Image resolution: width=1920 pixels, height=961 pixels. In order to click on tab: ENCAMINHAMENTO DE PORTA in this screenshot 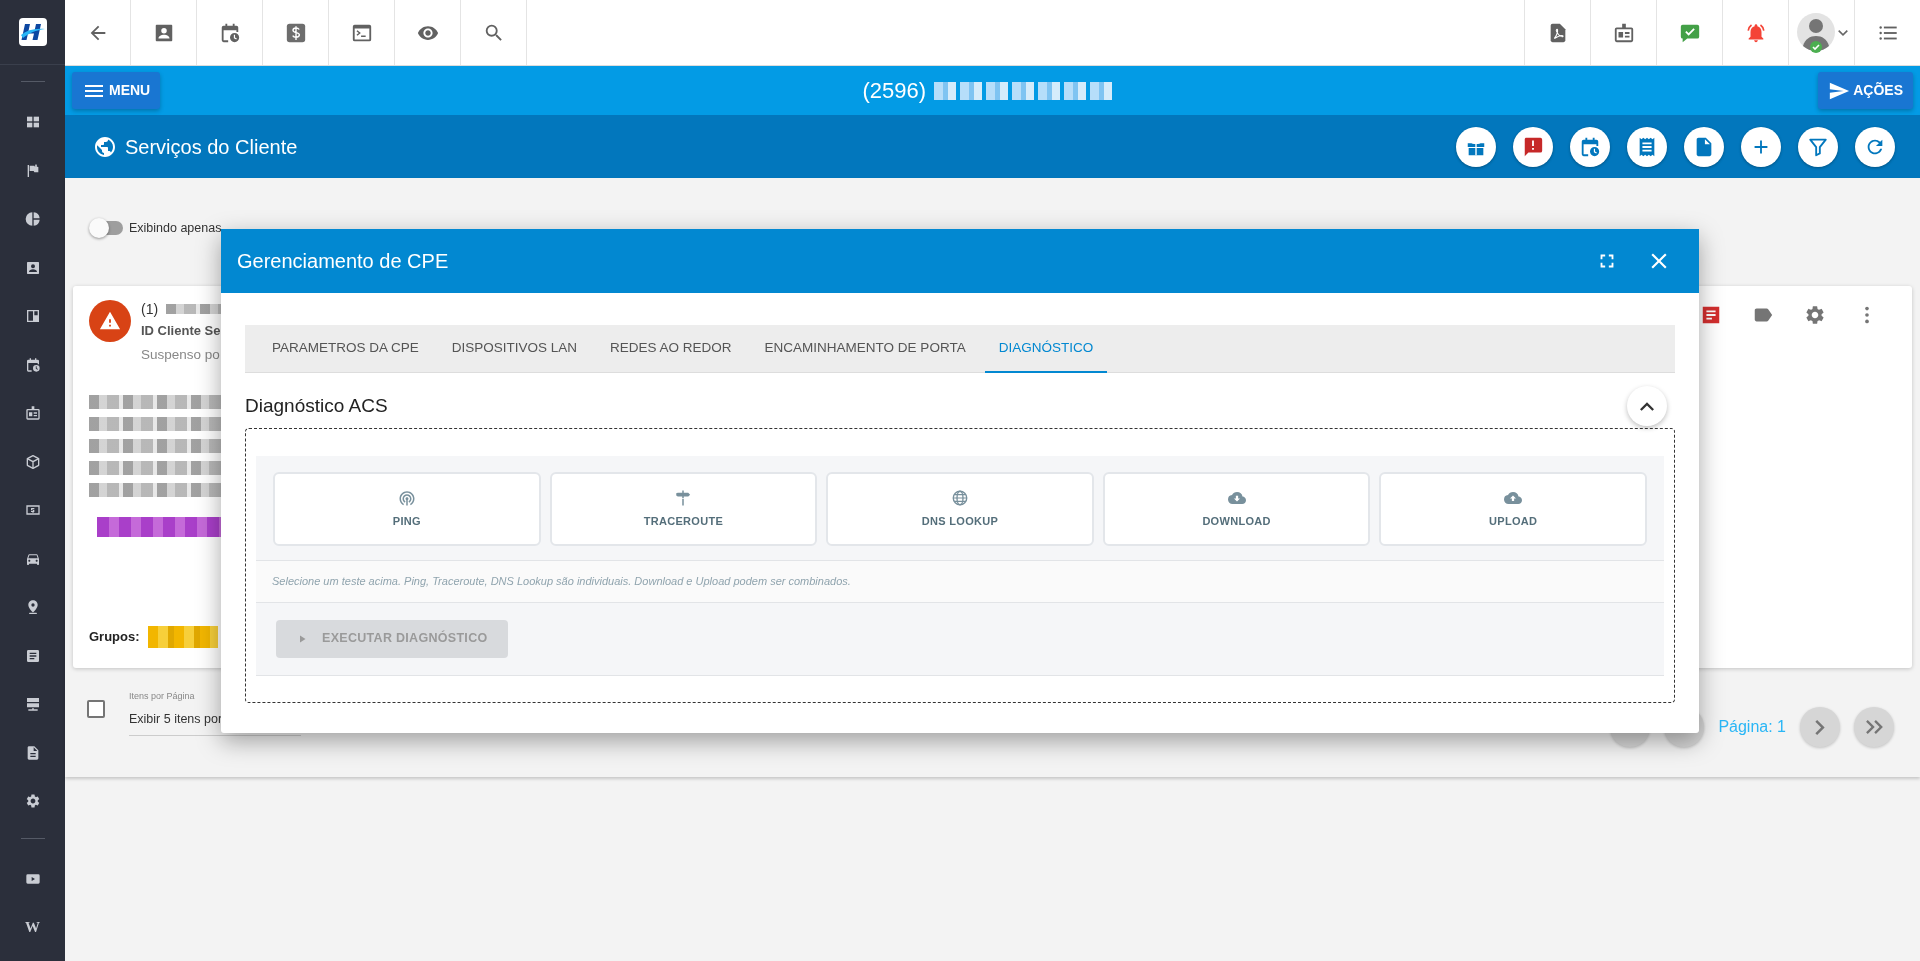, I will do `click(865, 349)`.